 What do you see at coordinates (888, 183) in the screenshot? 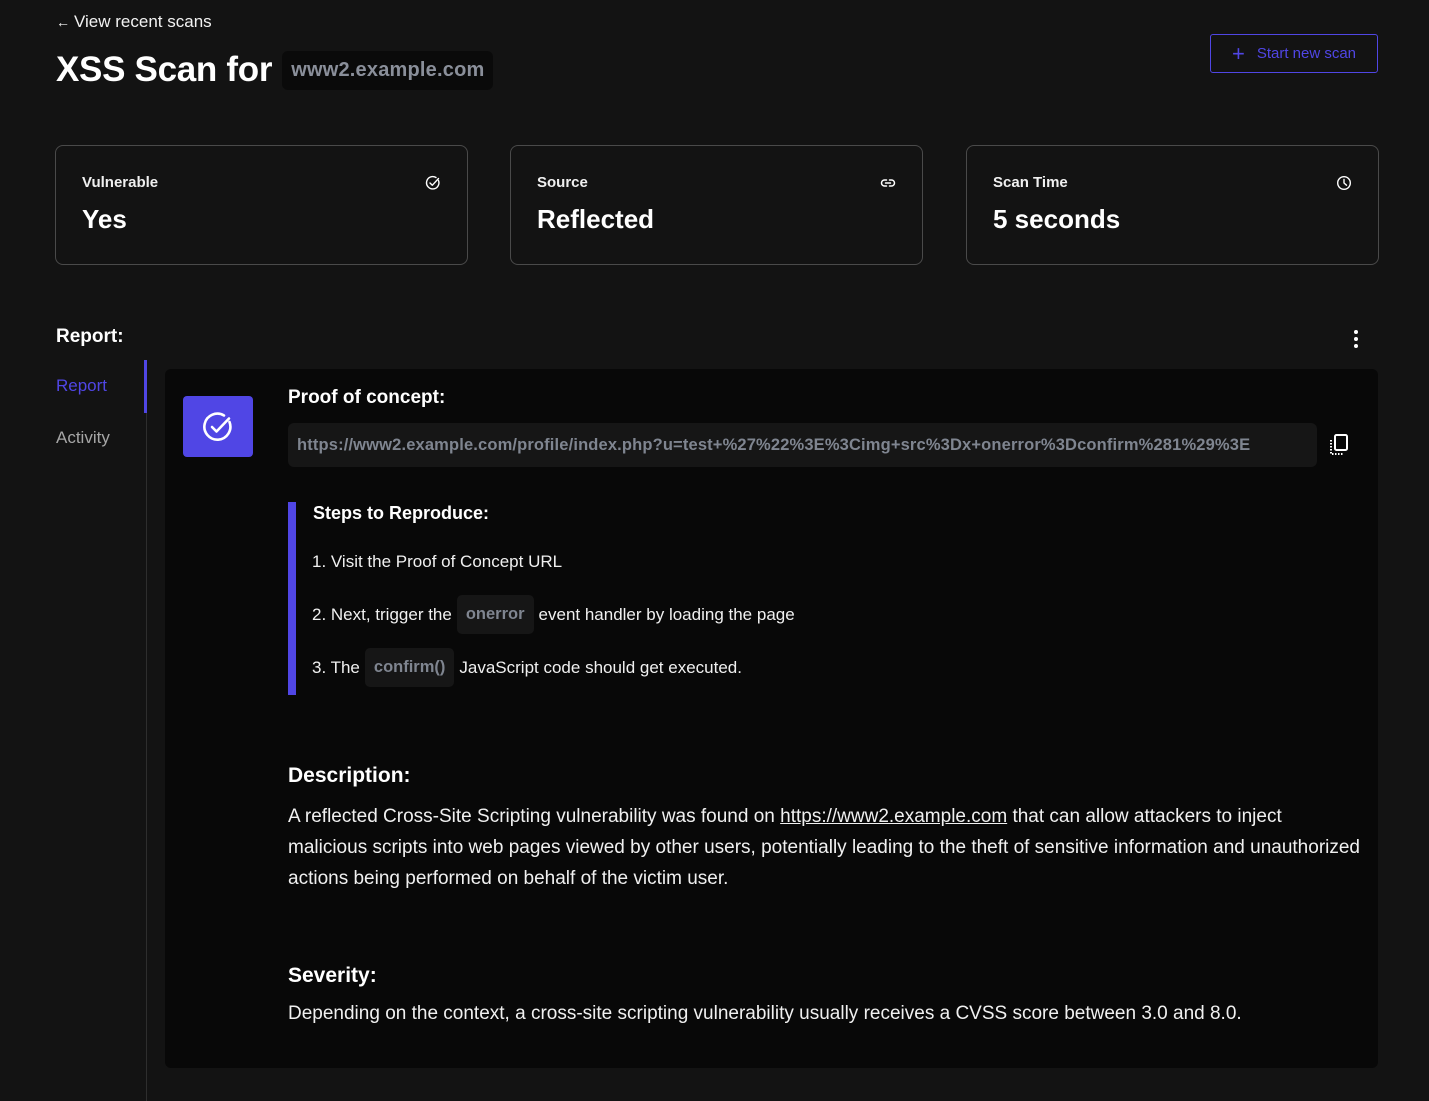
I see `link-icon` at bounding box center [888, 183].